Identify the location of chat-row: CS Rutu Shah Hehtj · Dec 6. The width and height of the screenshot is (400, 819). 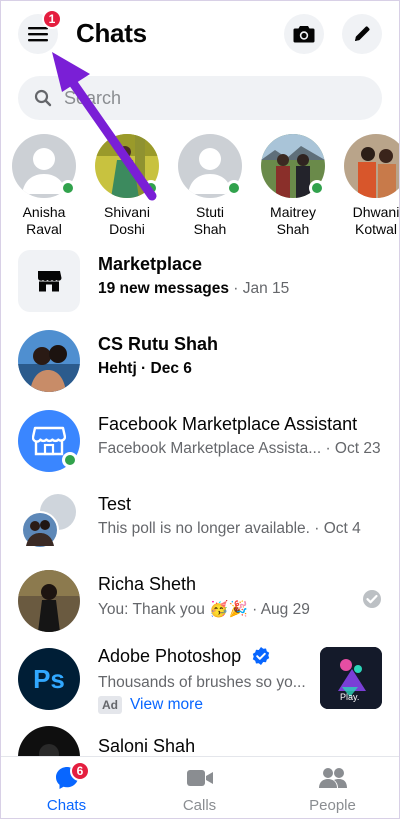
(200, 362).